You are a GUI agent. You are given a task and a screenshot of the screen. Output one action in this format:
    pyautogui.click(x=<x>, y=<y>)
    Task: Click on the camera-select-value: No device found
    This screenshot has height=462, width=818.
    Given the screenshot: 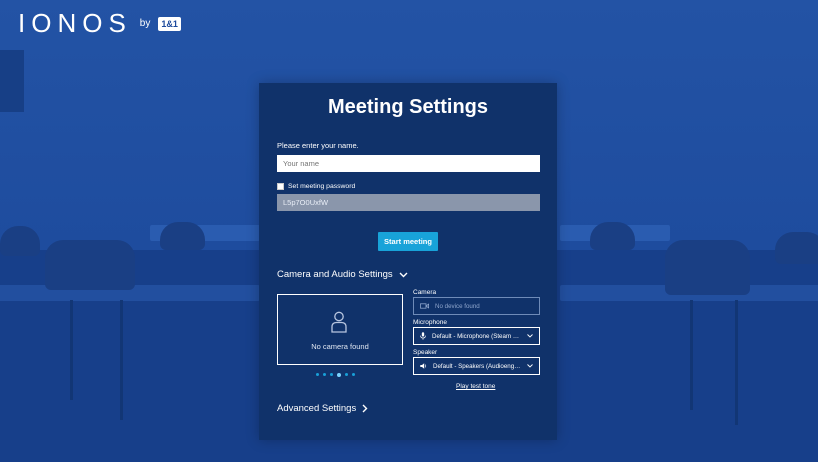 What is the action you would take?
    pyautogui.click(x=457, y=306)
    